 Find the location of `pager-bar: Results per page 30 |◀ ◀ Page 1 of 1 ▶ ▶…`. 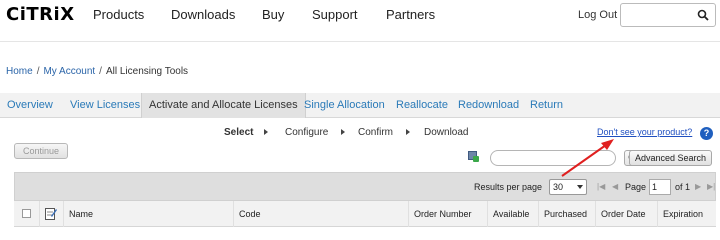

pager-bar: Results per page 30 |◀ ◀ Page 1 of 1 ▶ ▶… is located at coordinates (365, 186).